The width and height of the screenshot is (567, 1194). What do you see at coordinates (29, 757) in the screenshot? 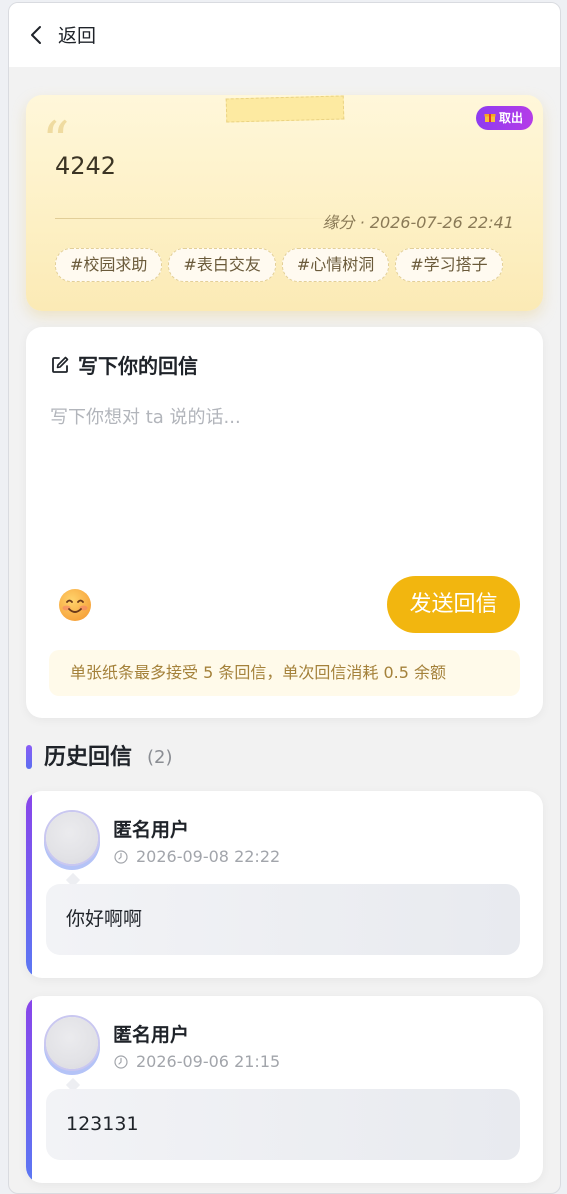
I see `history-accent-bar` at bounding box center [29, 757].